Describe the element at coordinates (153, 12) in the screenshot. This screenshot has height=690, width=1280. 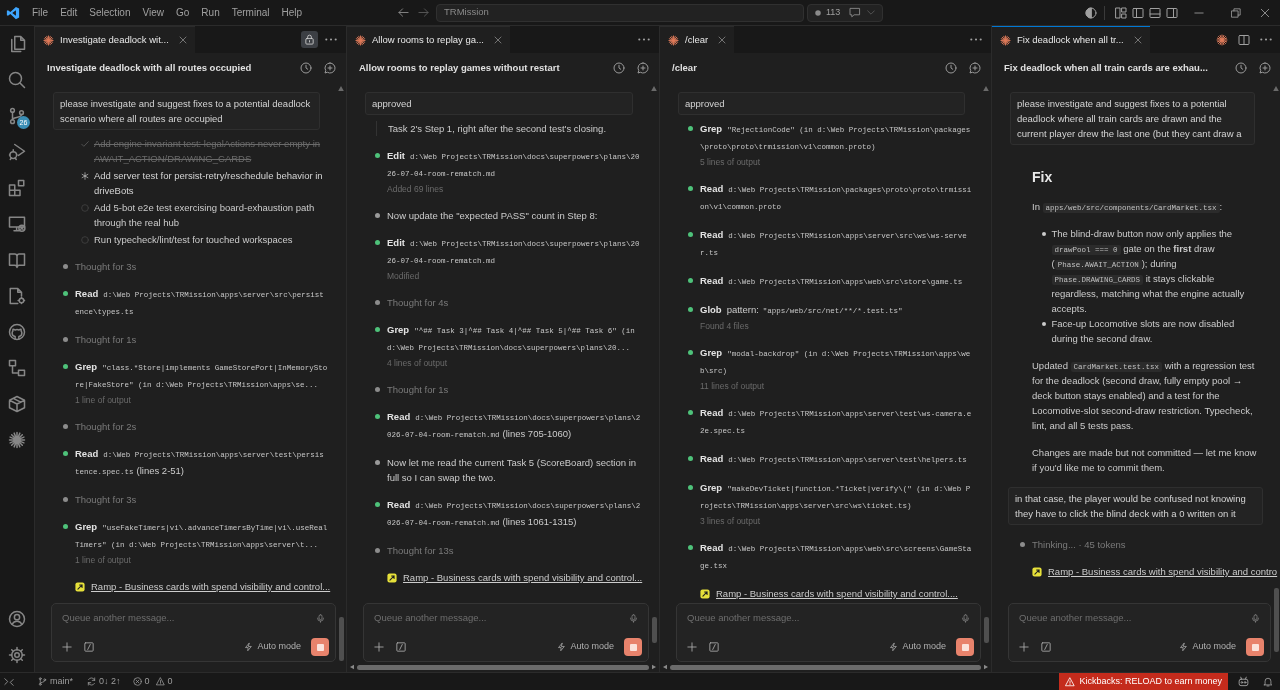
I see `menu-item: View` at that location.